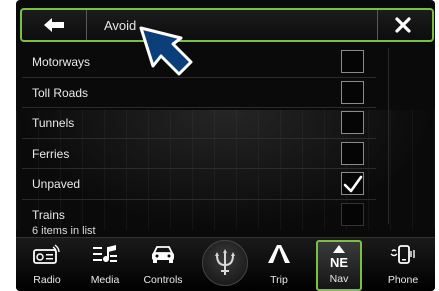 Image resolution: width=439 pixels, height=291 pixels. What do you see at coordinates (163, 254) in the screenshot?
I see `controls-icon` at bounding box center [163, 254].